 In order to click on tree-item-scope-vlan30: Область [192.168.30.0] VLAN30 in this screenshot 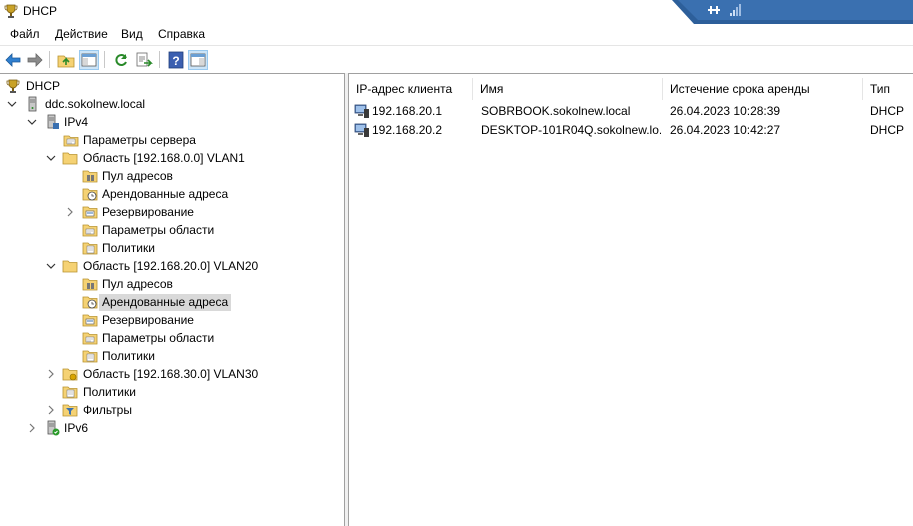, I will do `click(170, 374)`.